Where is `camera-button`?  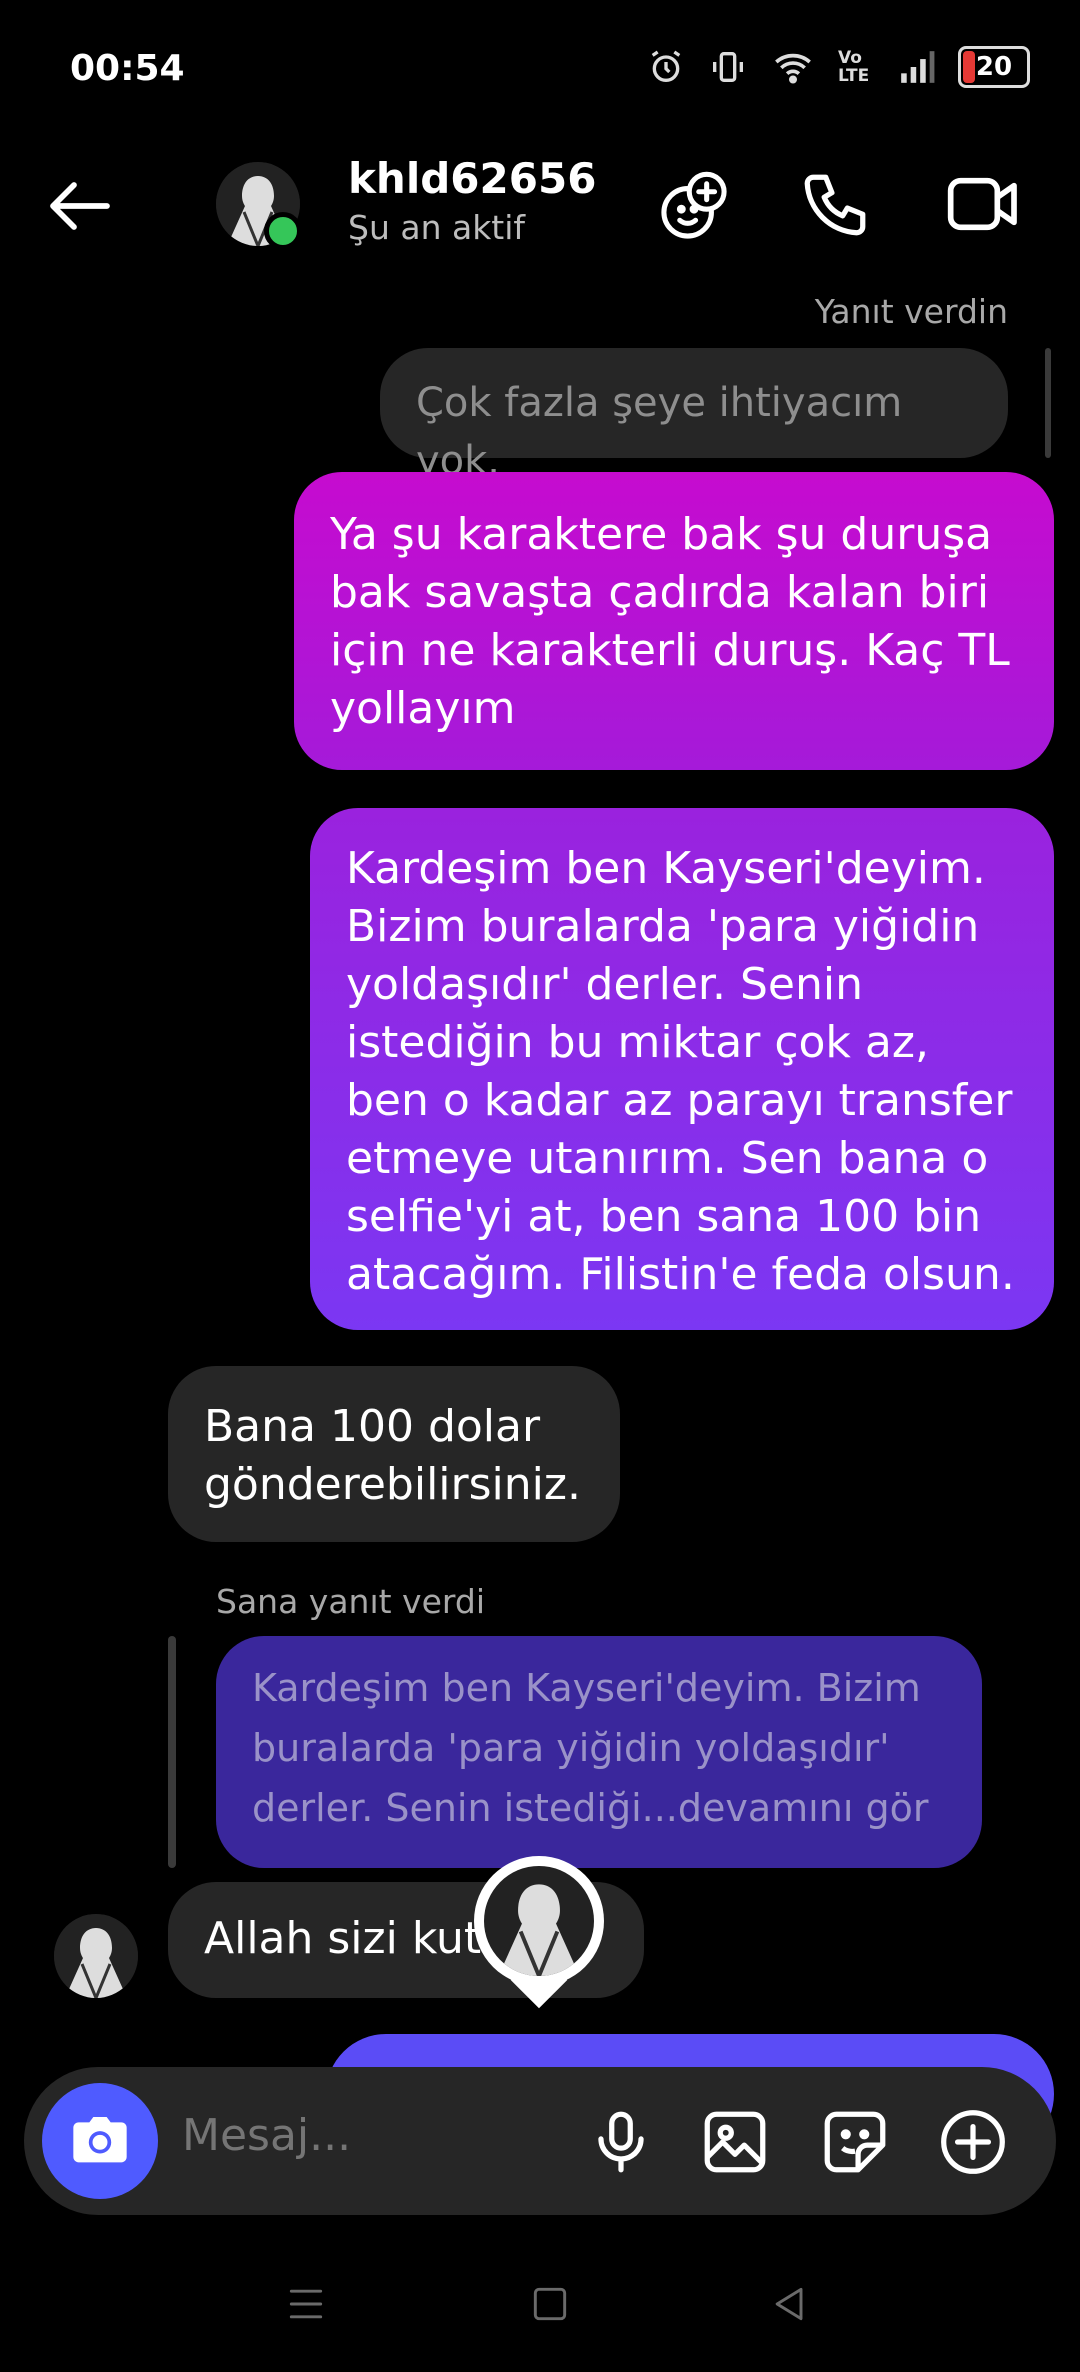
camera-button is located at coordinates (100, 2141).